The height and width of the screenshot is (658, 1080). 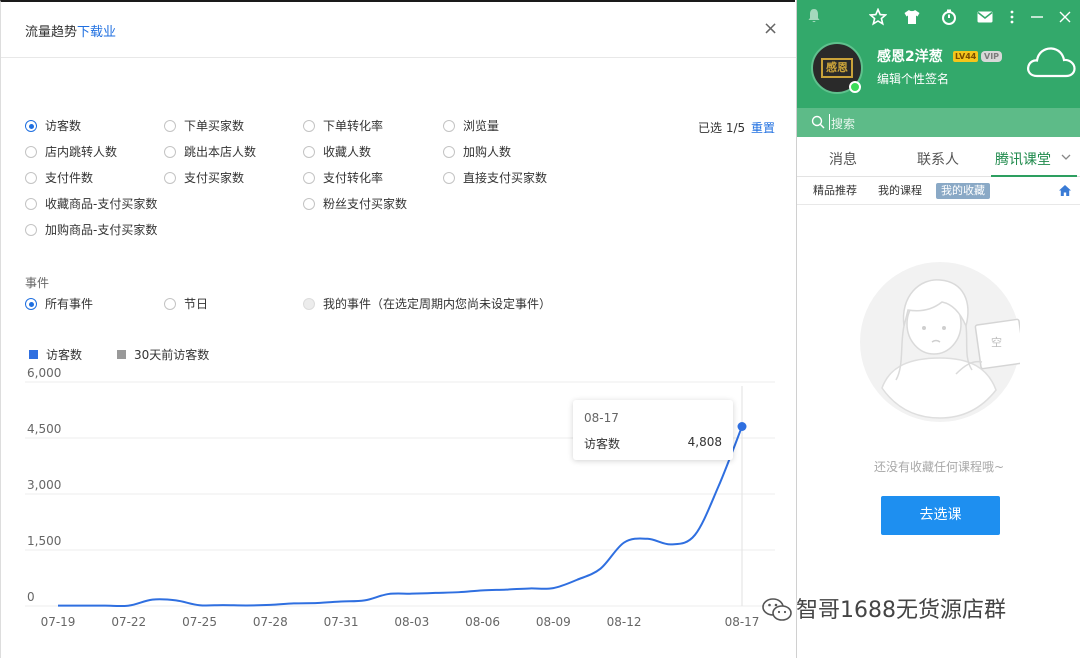 I want to click on subtab-my-courses: 我的课程, so click(x=900, y=191).